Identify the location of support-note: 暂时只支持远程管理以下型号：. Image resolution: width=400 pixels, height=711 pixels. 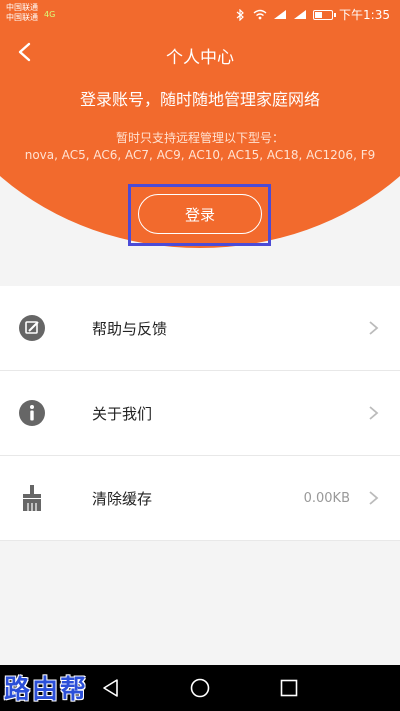
(199, 138).